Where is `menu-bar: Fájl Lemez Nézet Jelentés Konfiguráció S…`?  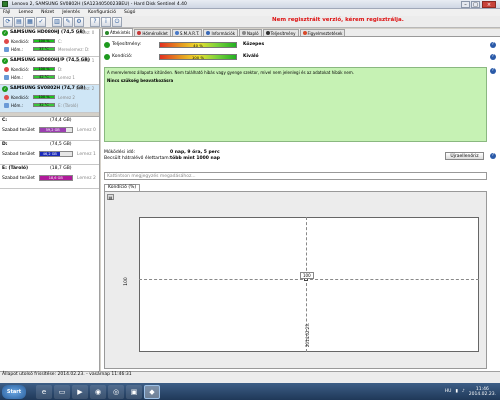 menu-bar: Fájl Lemez Nézet Jelentés Konfiguráció S… is located at coordinates (250, 12).